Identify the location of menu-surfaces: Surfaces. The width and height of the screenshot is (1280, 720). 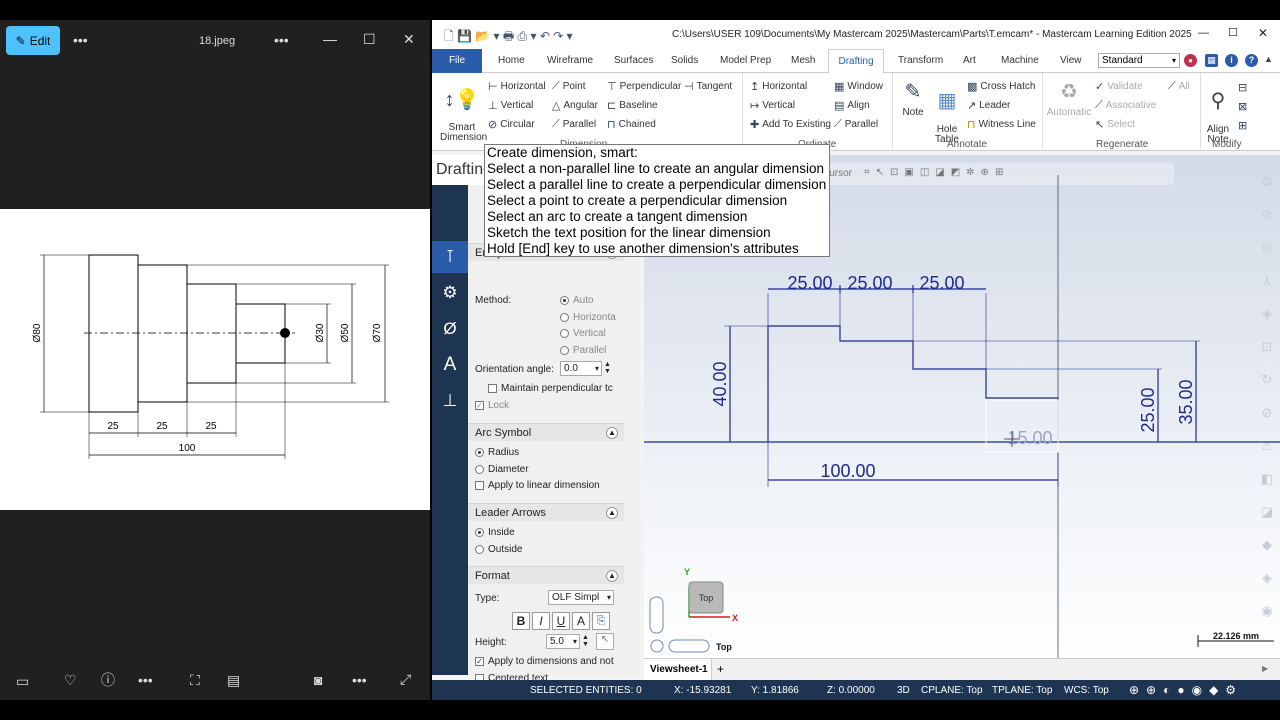
(633, 60).